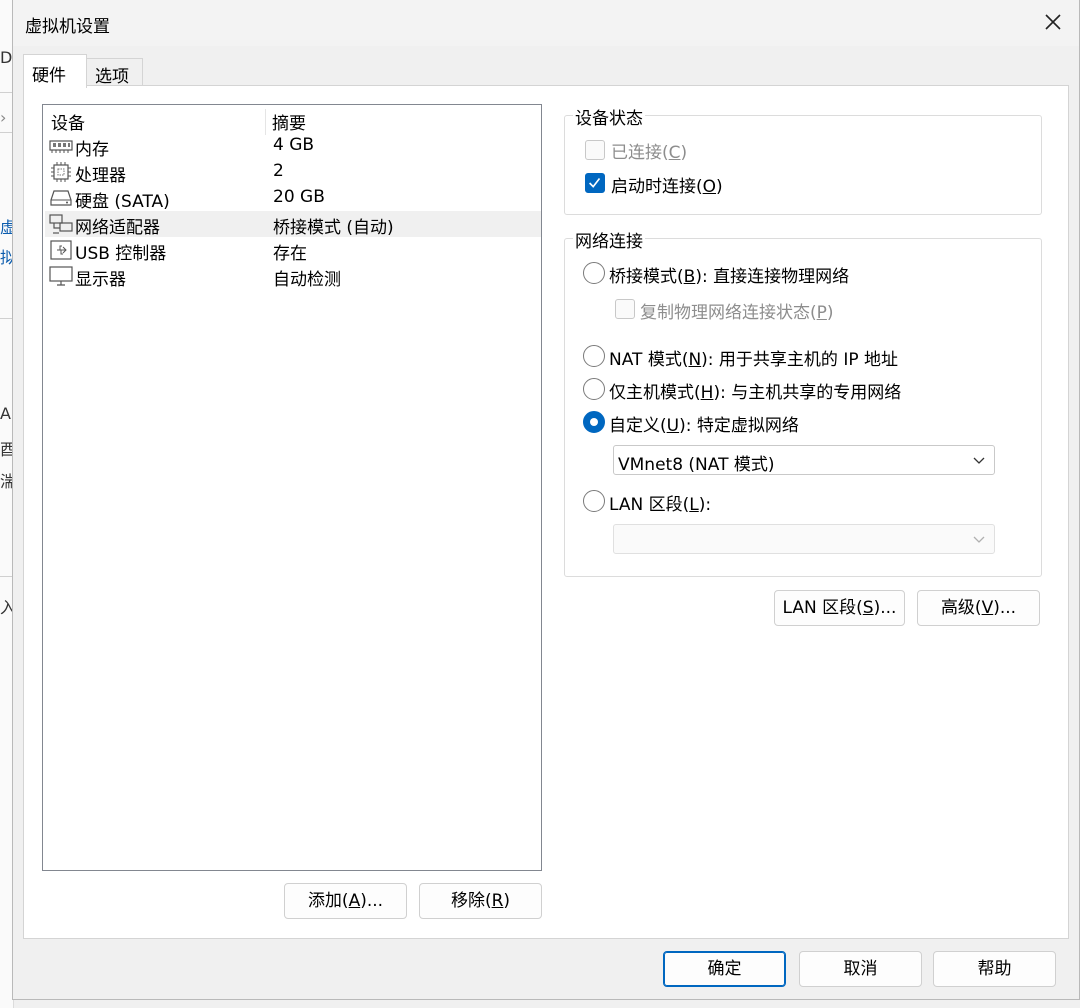 The width and height of the screenshot is (1080, 1008). What do you see at coordinates (121, 254) in the screenshot?
I see `device-name: USB 控制器` at bounding box center [121, 254].